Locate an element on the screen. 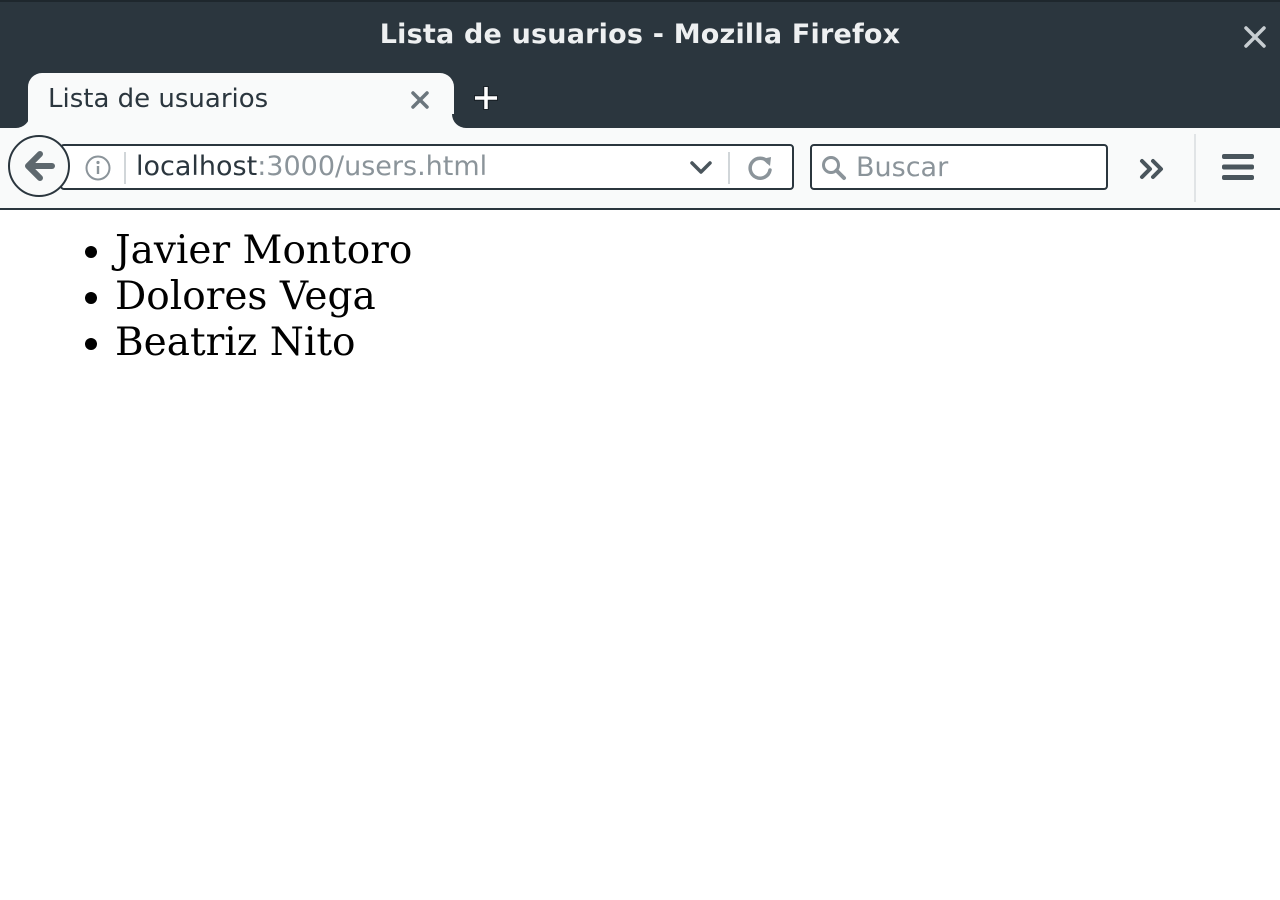  overflow-chevrons-icon is located at coordinates (1153, 169).